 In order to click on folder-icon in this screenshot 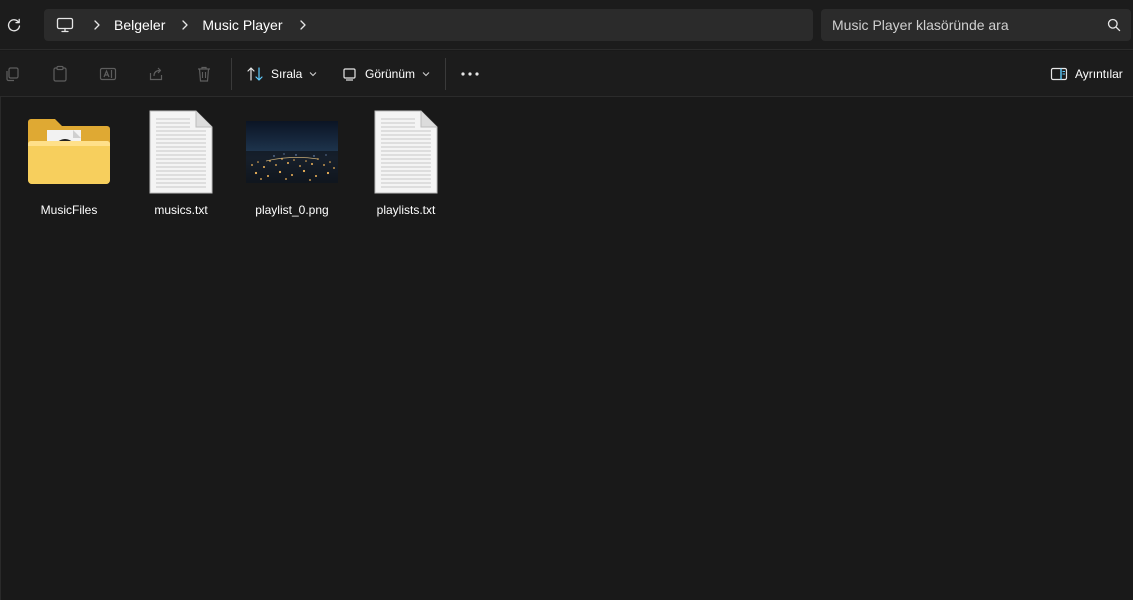, I will do `click(69, 152)`.